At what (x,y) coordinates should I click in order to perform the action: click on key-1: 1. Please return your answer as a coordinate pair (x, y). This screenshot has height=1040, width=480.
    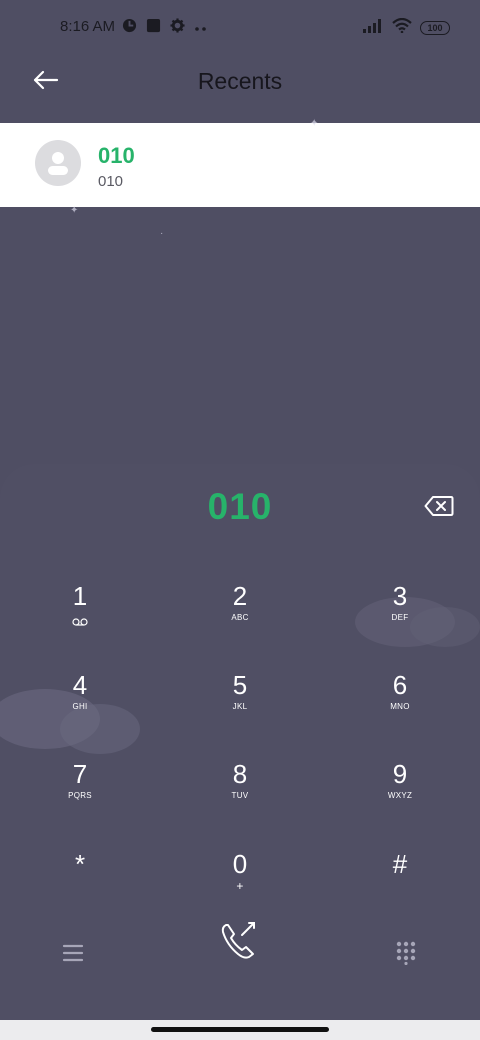
    Looking at the image, I should click on (80, 618).